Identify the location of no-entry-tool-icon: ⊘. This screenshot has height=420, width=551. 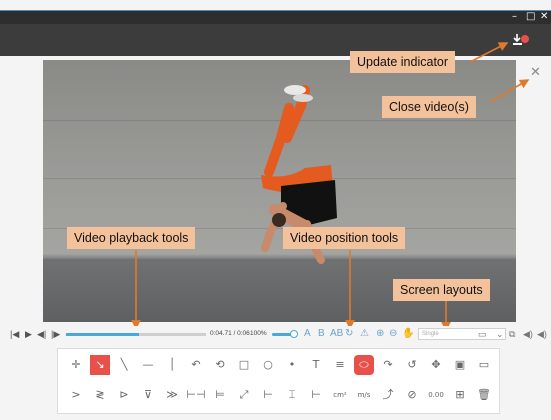
(412, 395).